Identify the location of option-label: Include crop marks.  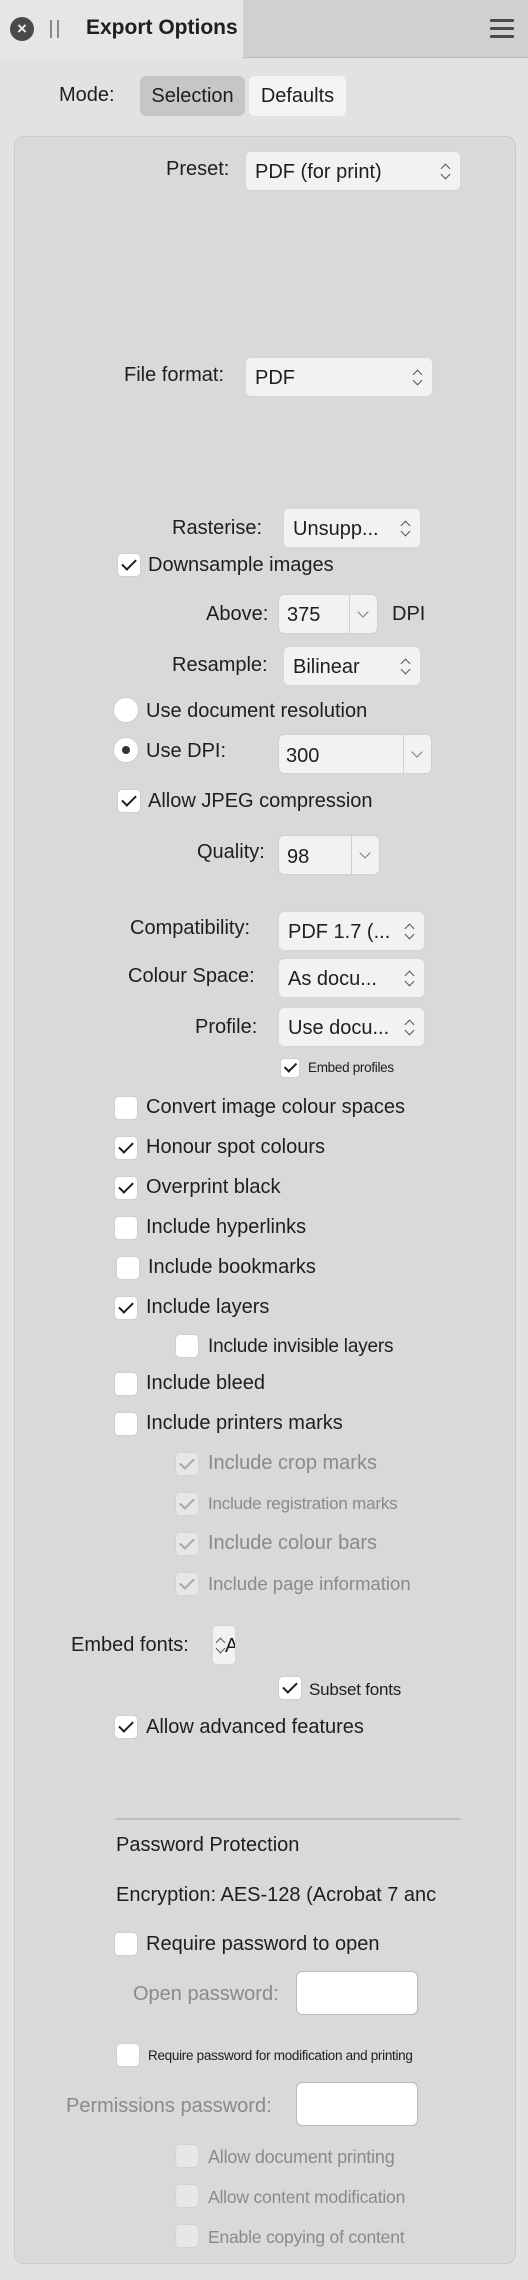
(292, 1463).